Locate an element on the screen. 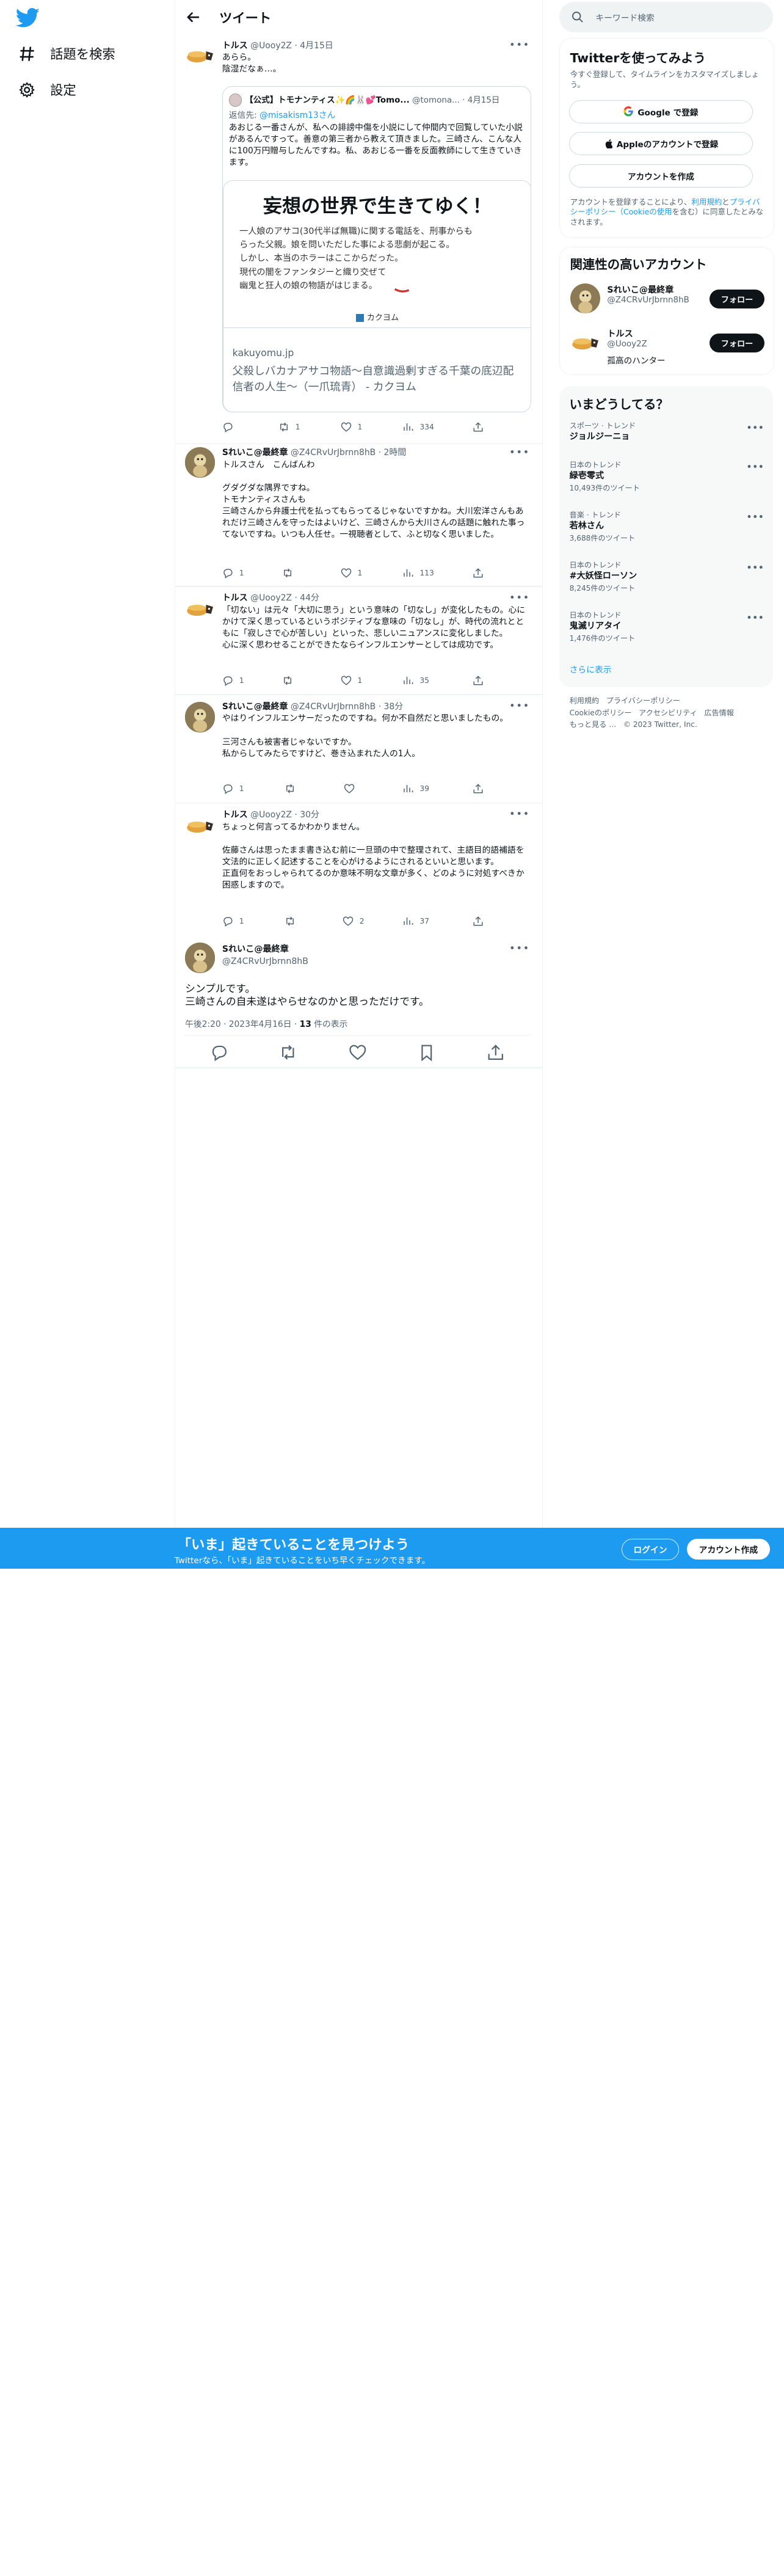 Image resolution: width=784 pixels, height=2576 pixels. bookmark-icon is located at coordinates (427, 1052).